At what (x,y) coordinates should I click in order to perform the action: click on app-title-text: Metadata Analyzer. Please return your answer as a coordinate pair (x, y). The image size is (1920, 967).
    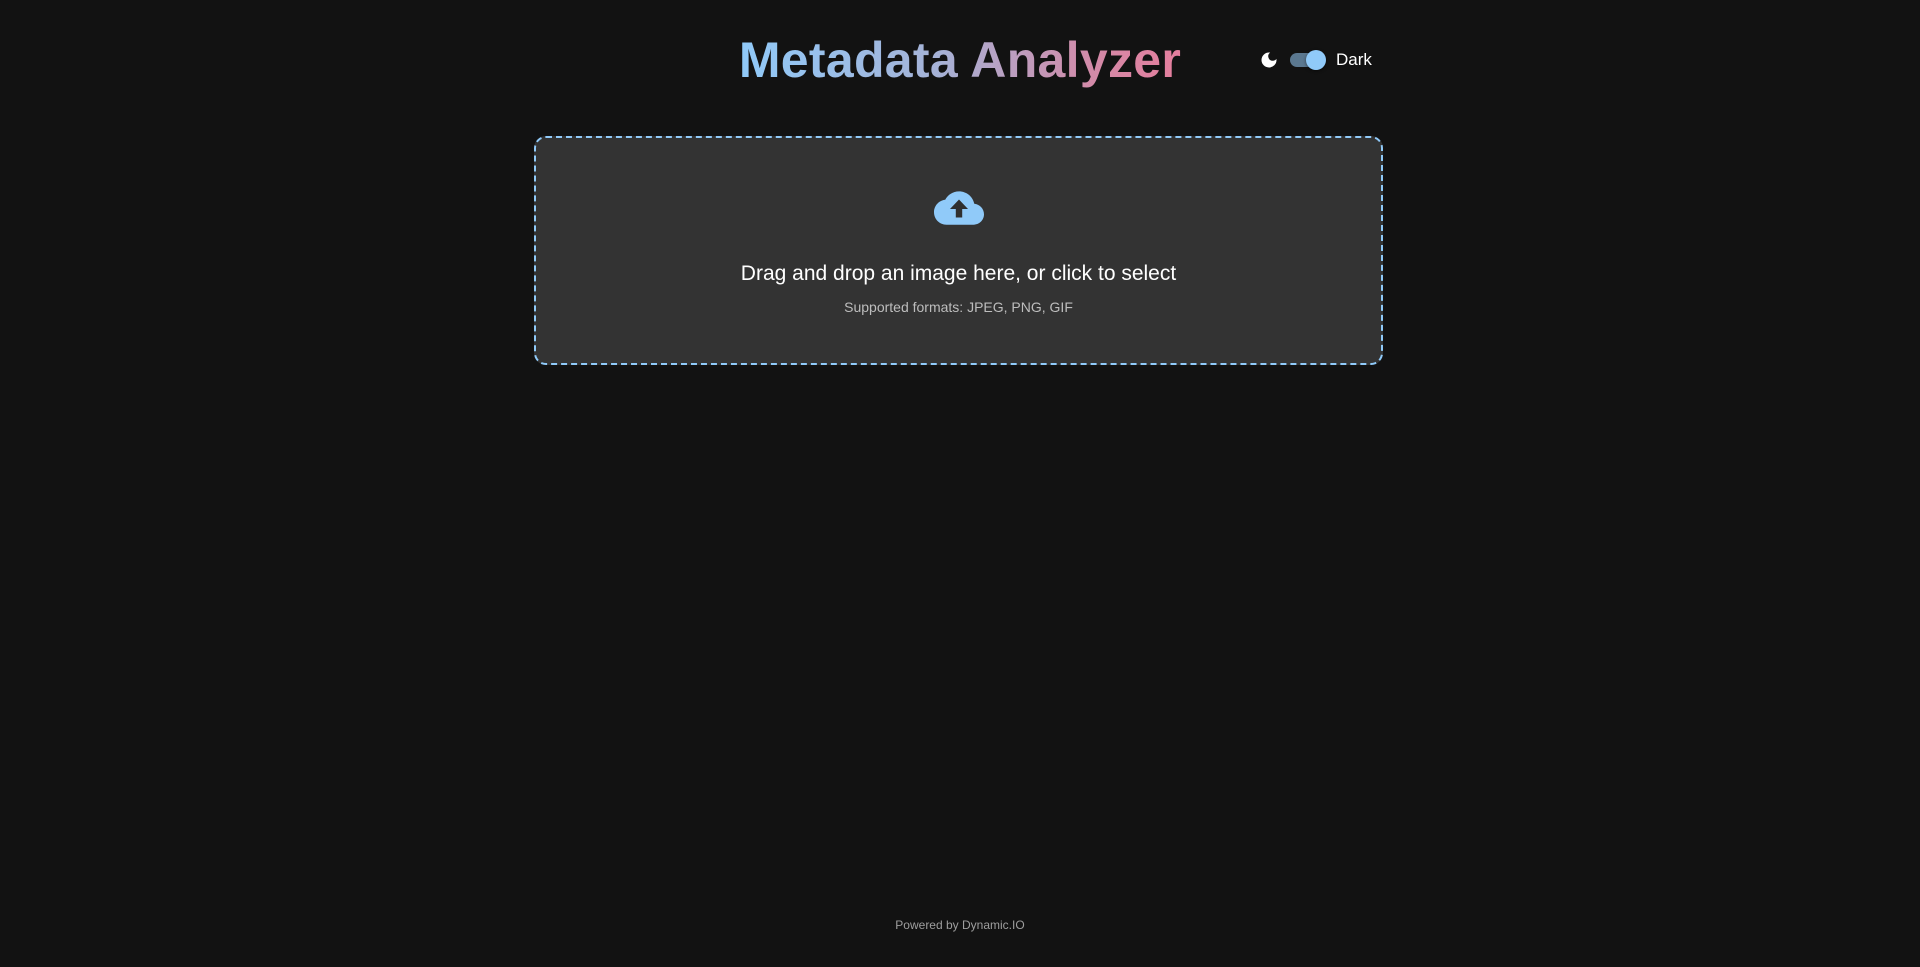
    Looking at the image, I should click on (960, 60).